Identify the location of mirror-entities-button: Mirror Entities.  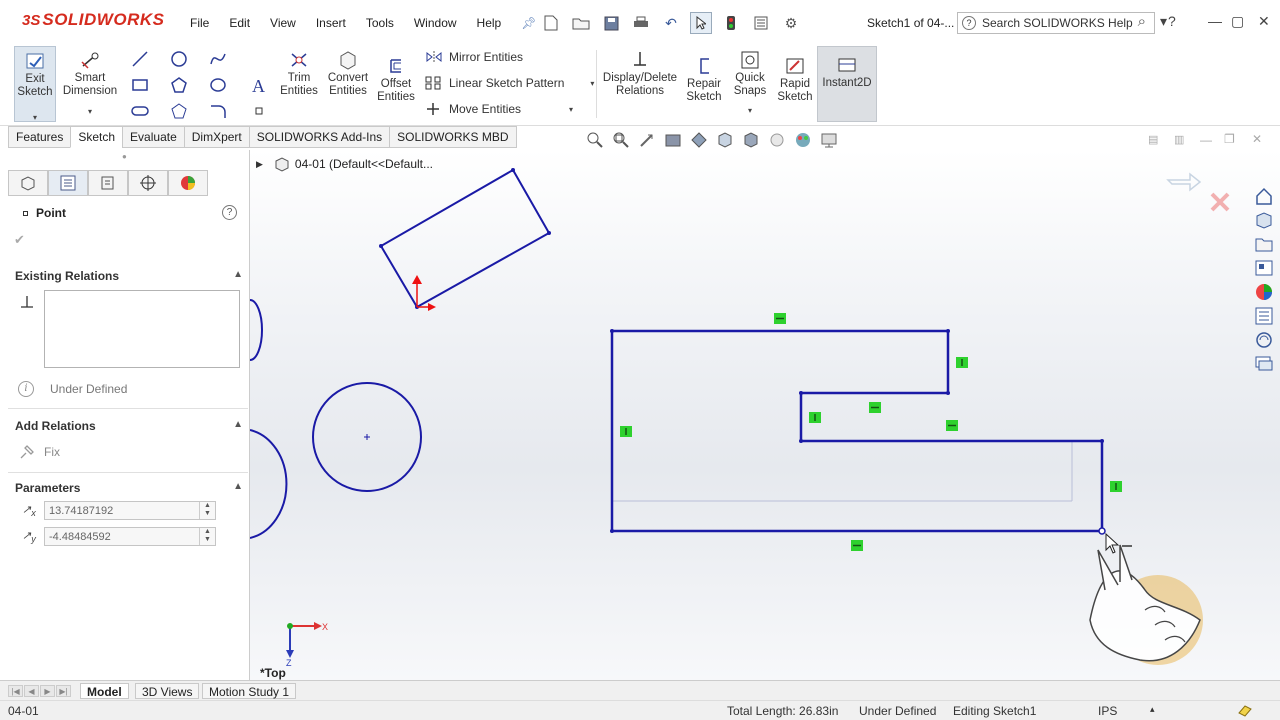
(474, 57).